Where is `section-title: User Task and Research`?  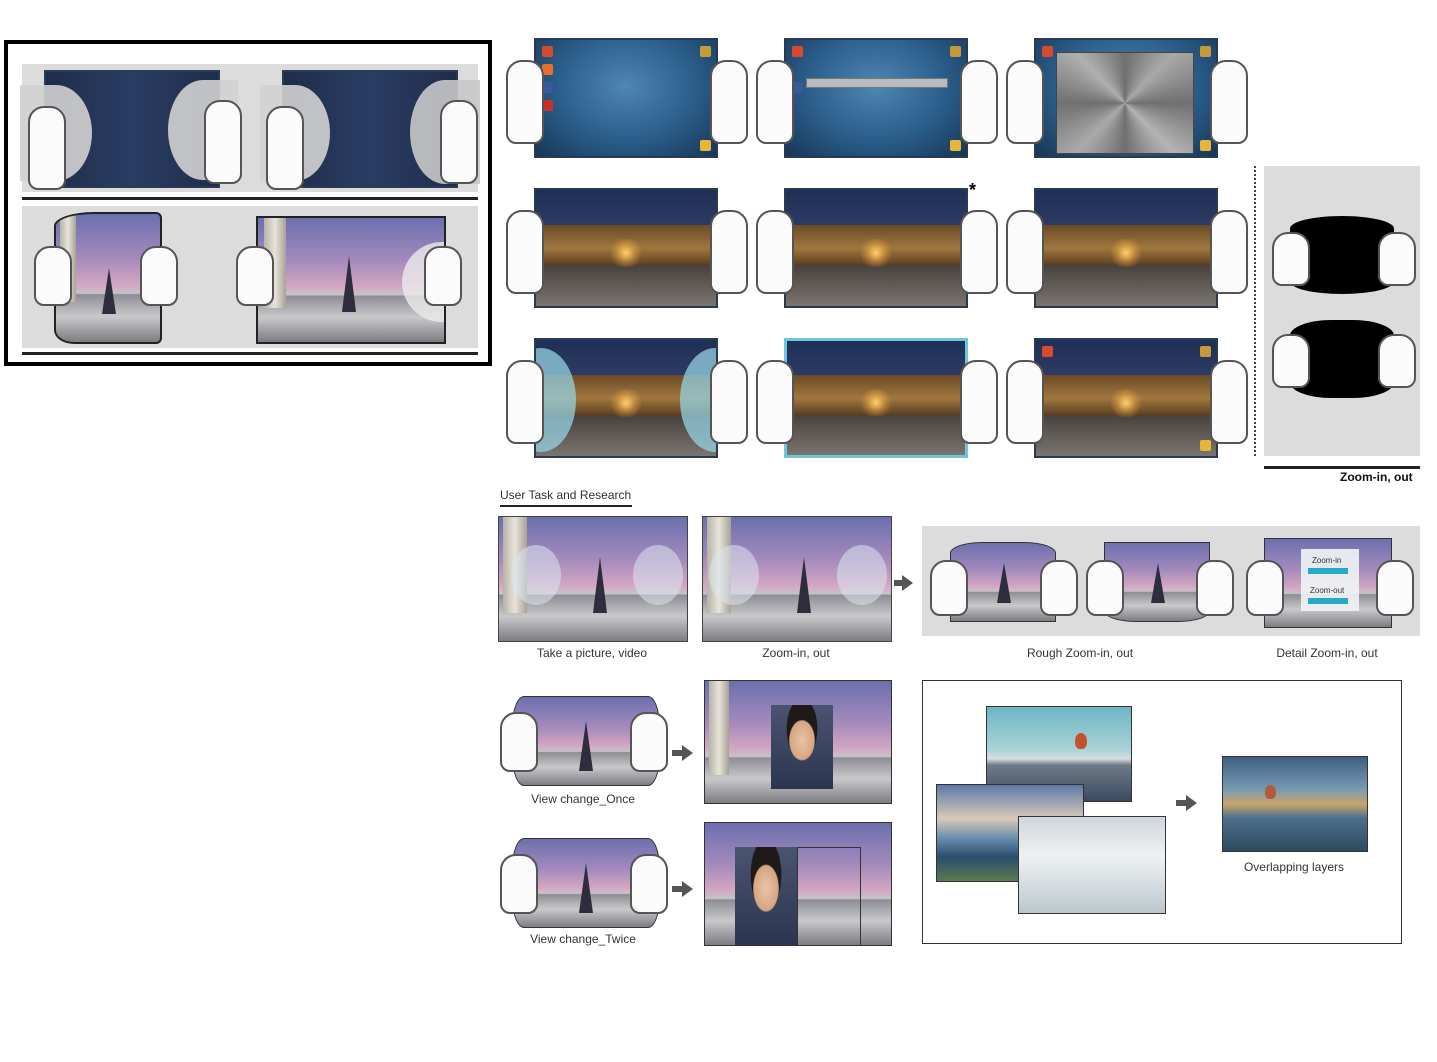 section-title: User Task and Research is located at coordinates (566, 495).